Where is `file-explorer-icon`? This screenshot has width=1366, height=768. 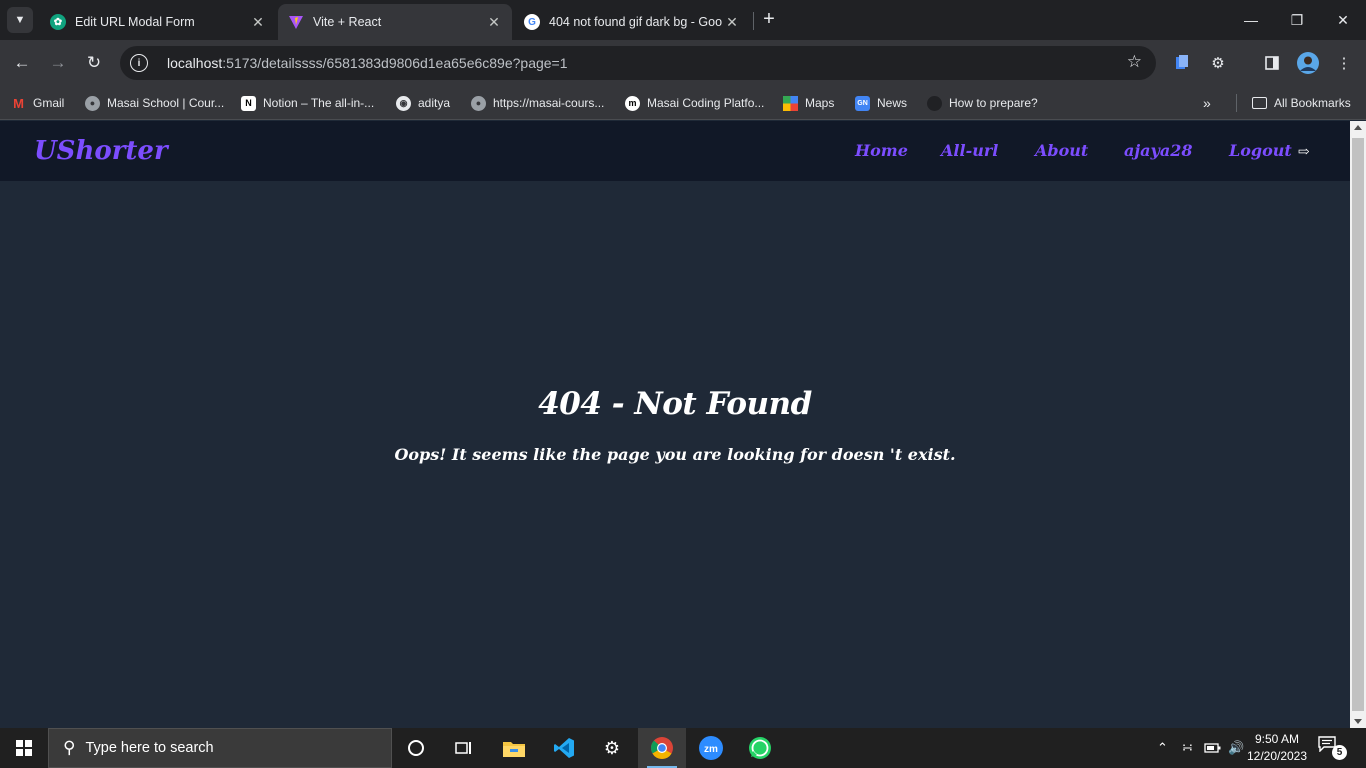 file-explorer-icon is located at coordinates (514, 748).